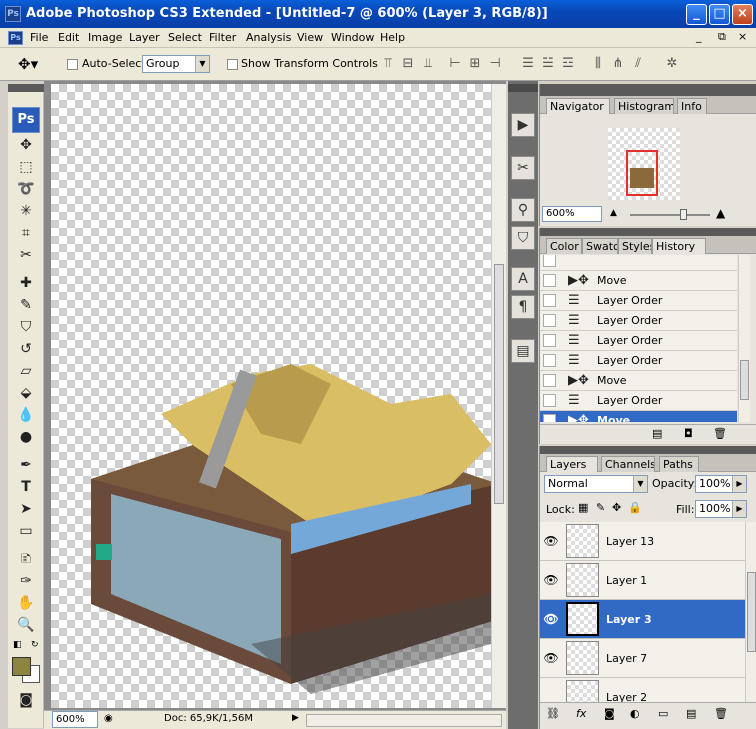  Describe the element at coordinates (699, 36) in the screenshot. I see `doc-minimize-button: _` at that location.